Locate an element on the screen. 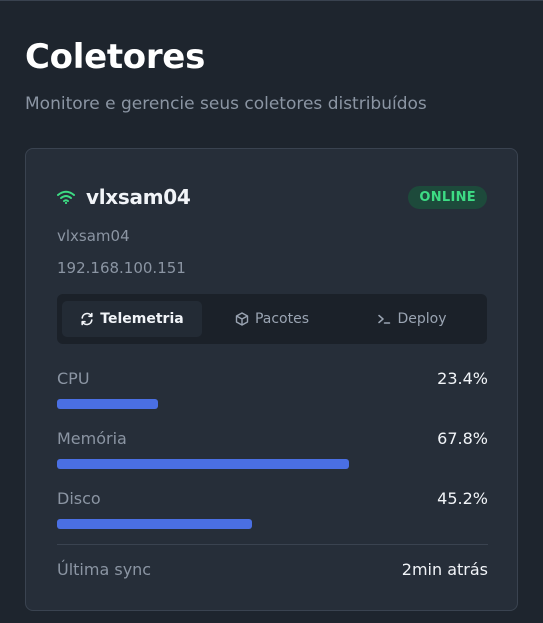  tab-deploy: Deploy is located at coordinates (412, 319).